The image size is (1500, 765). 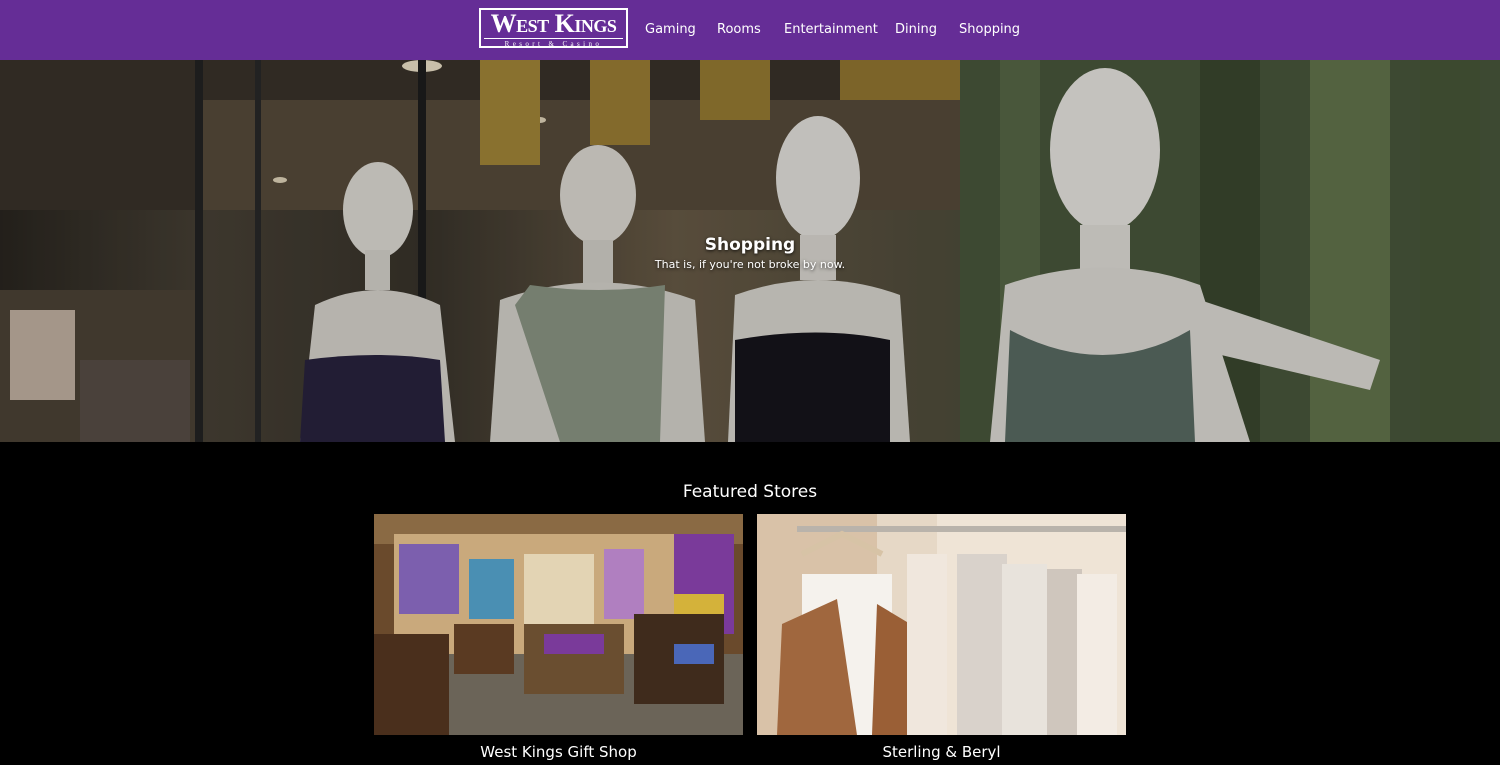 What do you see at coordinates (558, 624) in the screenshot?
I see `gift-shop-image` at bounding box center [558, 624].